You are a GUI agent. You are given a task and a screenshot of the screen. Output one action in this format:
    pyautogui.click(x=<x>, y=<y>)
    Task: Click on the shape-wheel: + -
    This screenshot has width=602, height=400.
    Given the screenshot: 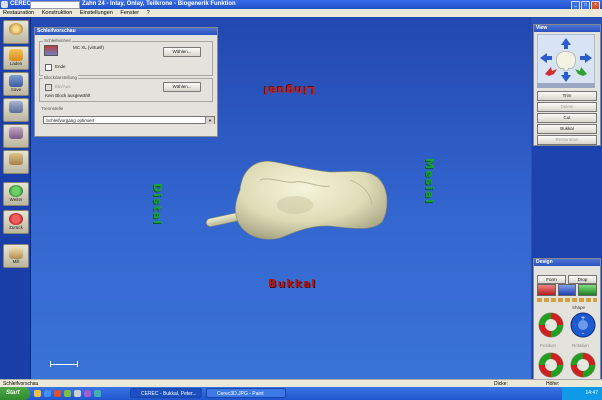 What is the action you would take?
    pyautogui.click(x=583, y=325)
    